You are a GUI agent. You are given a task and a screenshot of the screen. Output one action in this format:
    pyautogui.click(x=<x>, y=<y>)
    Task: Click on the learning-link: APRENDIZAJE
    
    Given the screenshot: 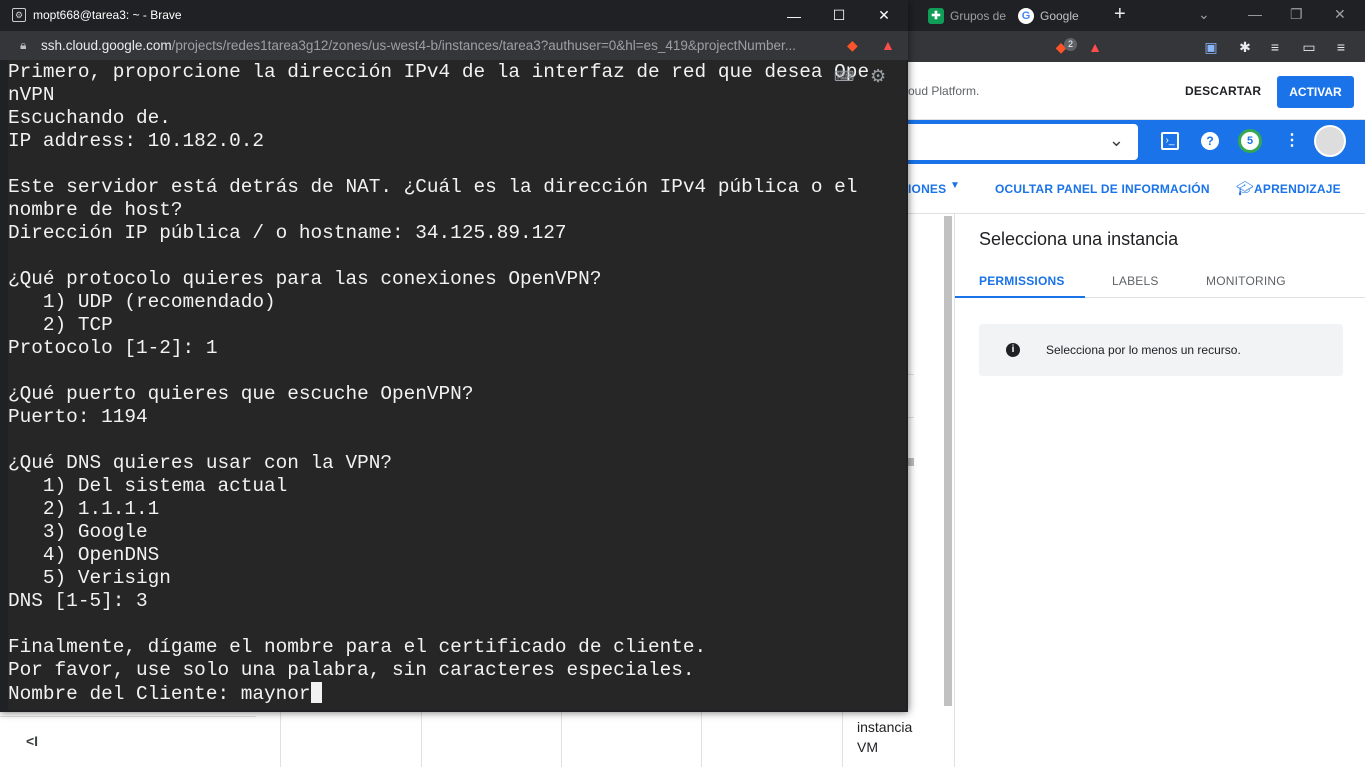 What is the action you would take?
    pyautogui.click(x=1297, y=189)
    